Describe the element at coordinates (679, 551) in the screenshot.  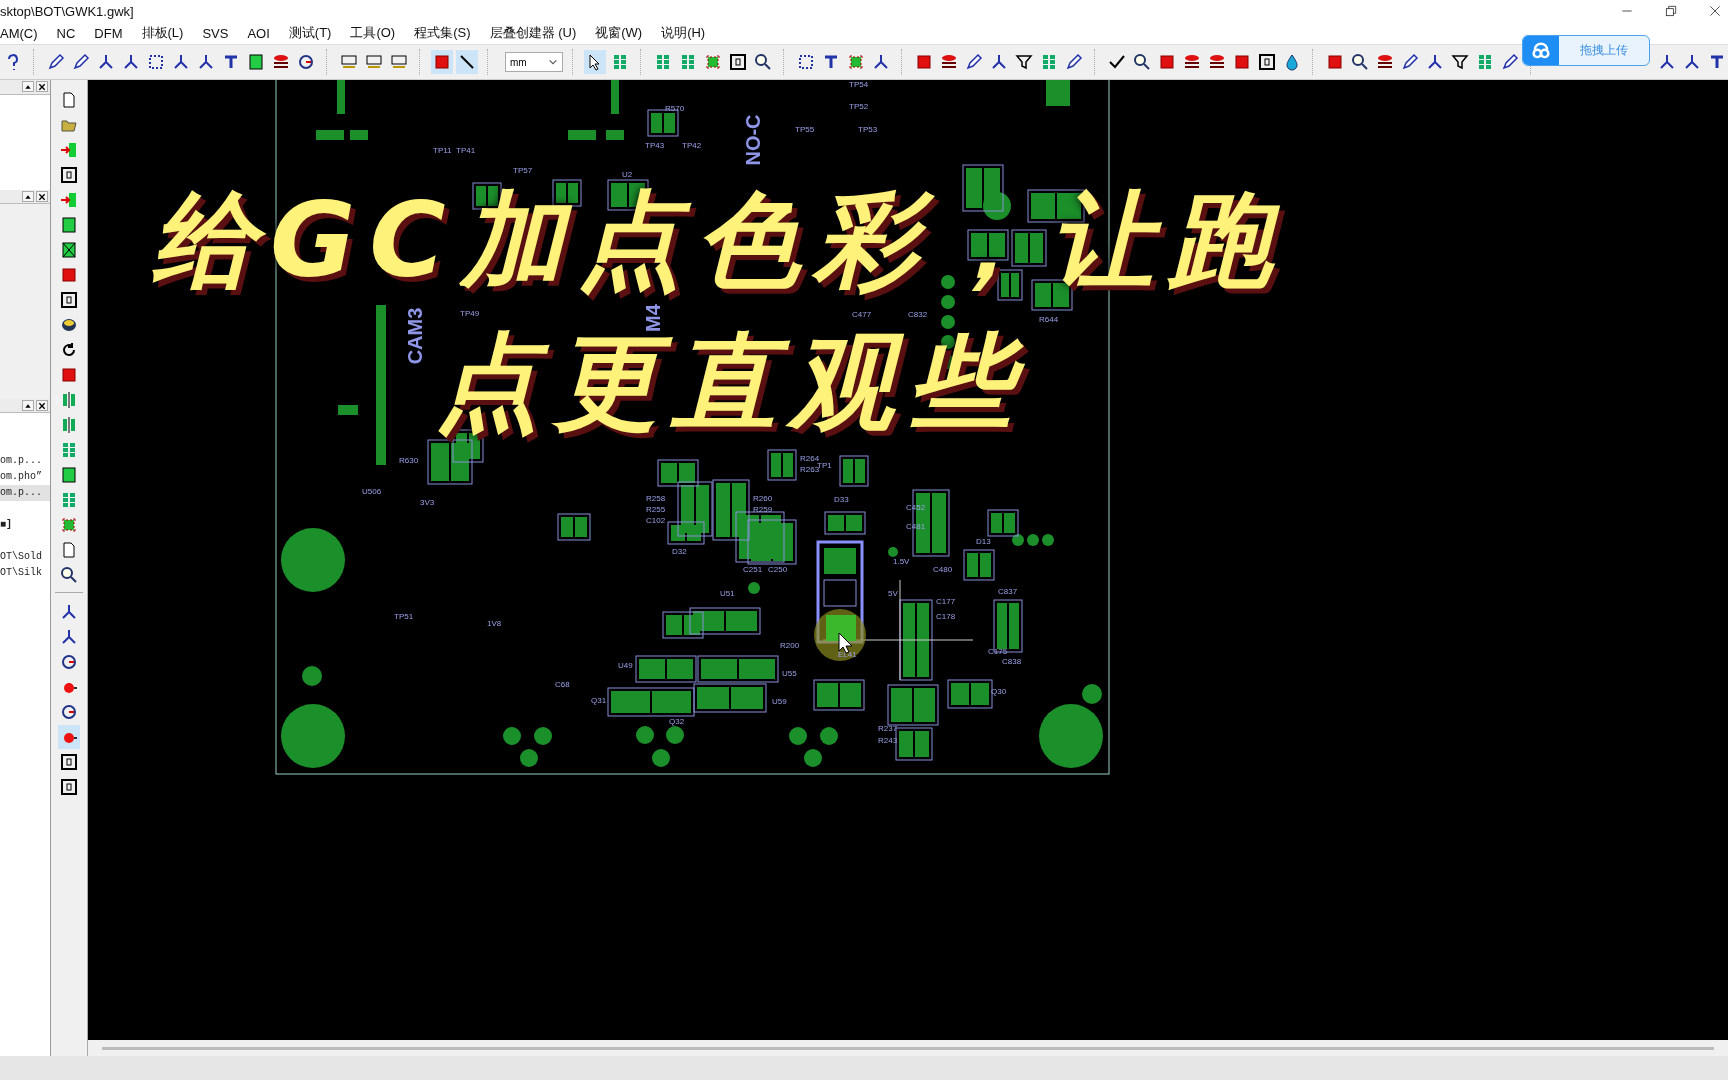
I see `component-label: D32` at that location.